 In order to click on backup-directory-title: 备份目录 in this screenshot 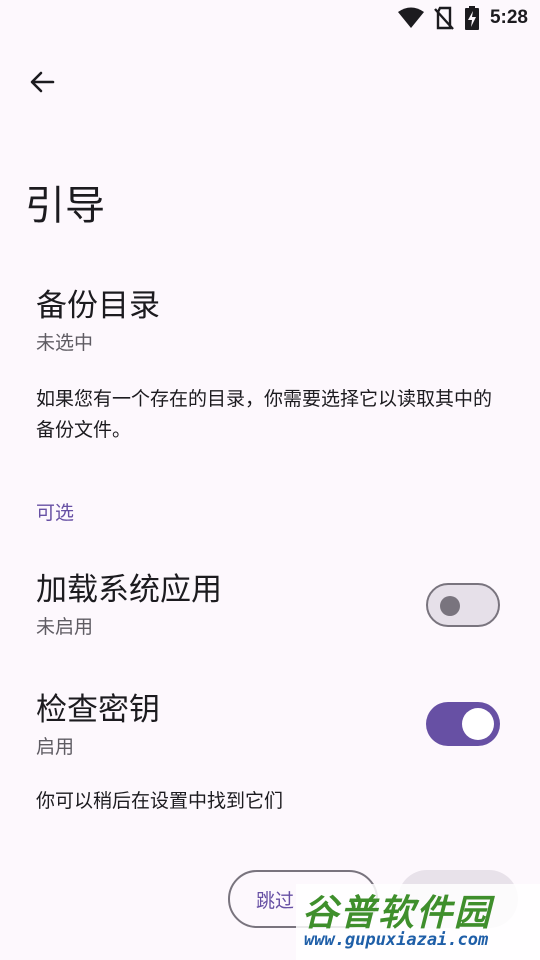, I will do `click(98, 306)`.